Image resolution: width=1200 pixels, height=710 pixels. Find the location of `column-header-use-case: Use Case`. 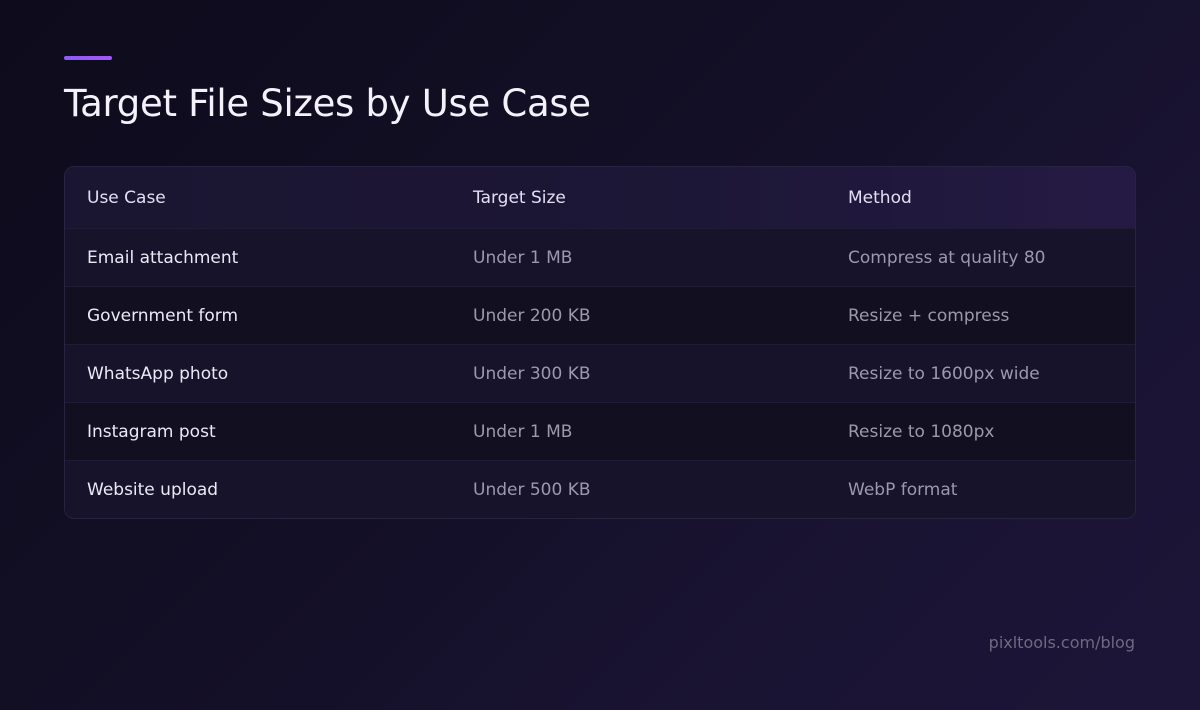

column-header-use-case: Use Case is located at coordinates (126, 197).